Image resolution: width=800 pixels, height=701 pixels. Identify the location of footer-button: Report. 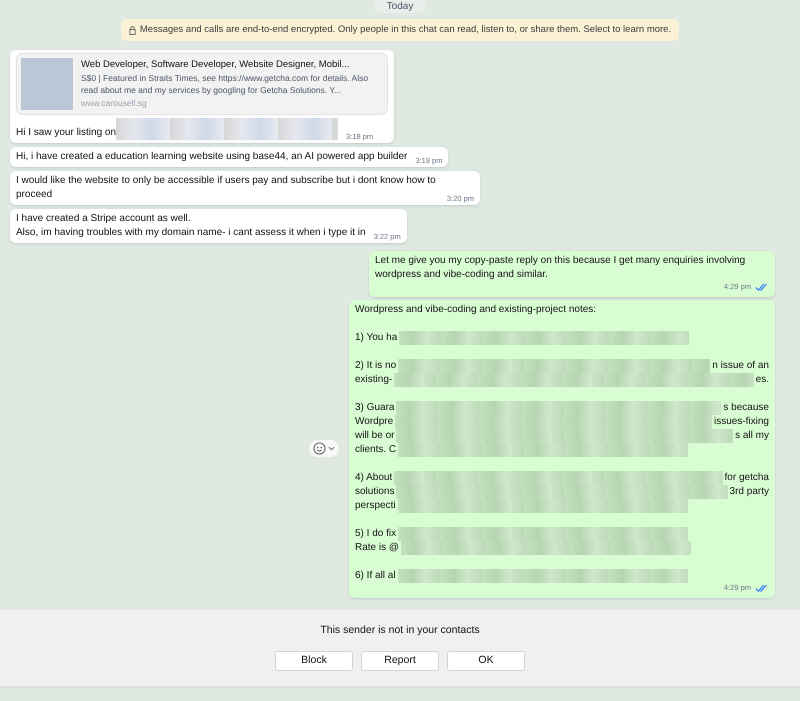
(400, 660).